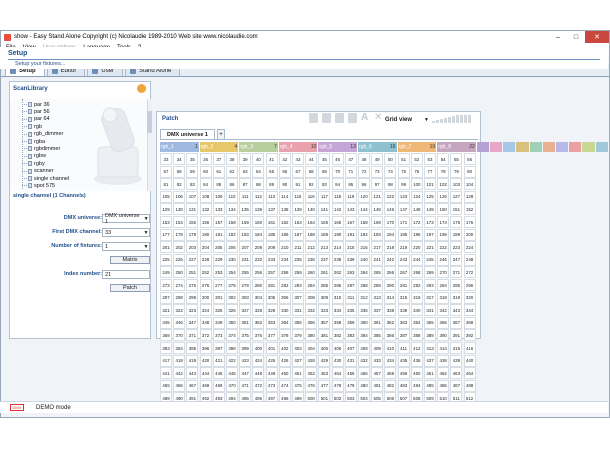 This screenshot has width=610, height=450. I want to click on dmx-channel-cell: 91, so click(298, 184).